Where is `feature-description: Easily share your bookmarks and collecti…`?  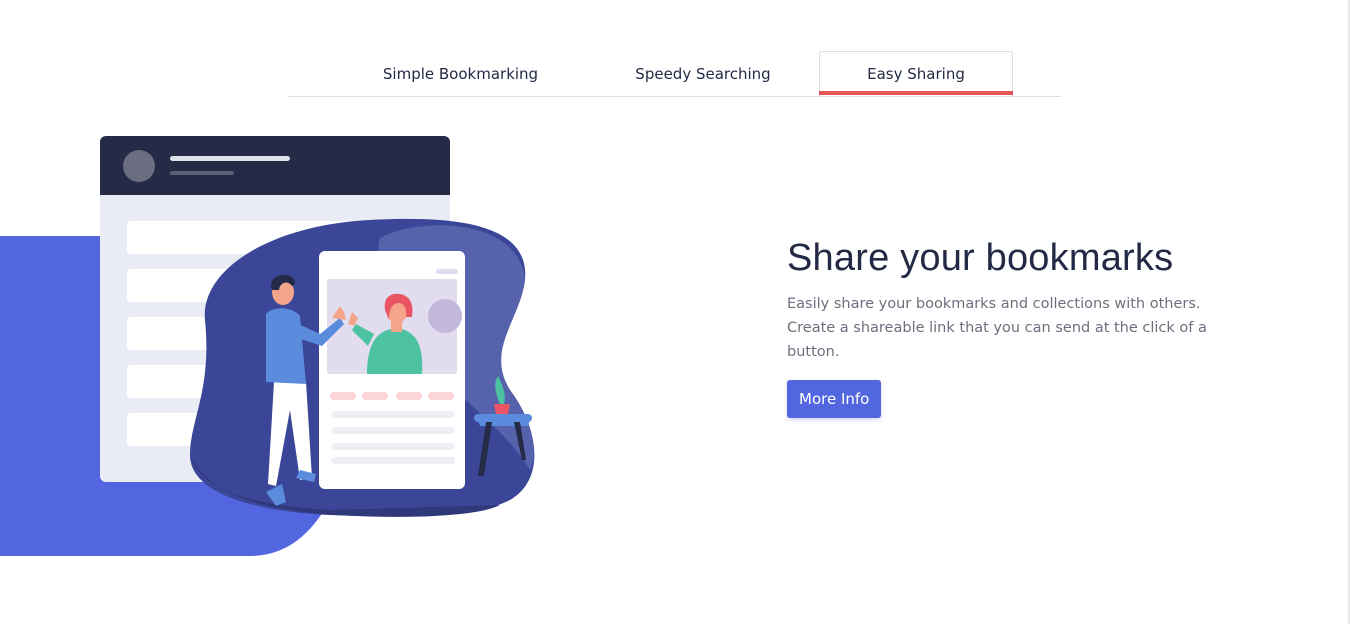
feature-description: Easily share your bookmarks and collecti… is located at coordinates (997, 328).